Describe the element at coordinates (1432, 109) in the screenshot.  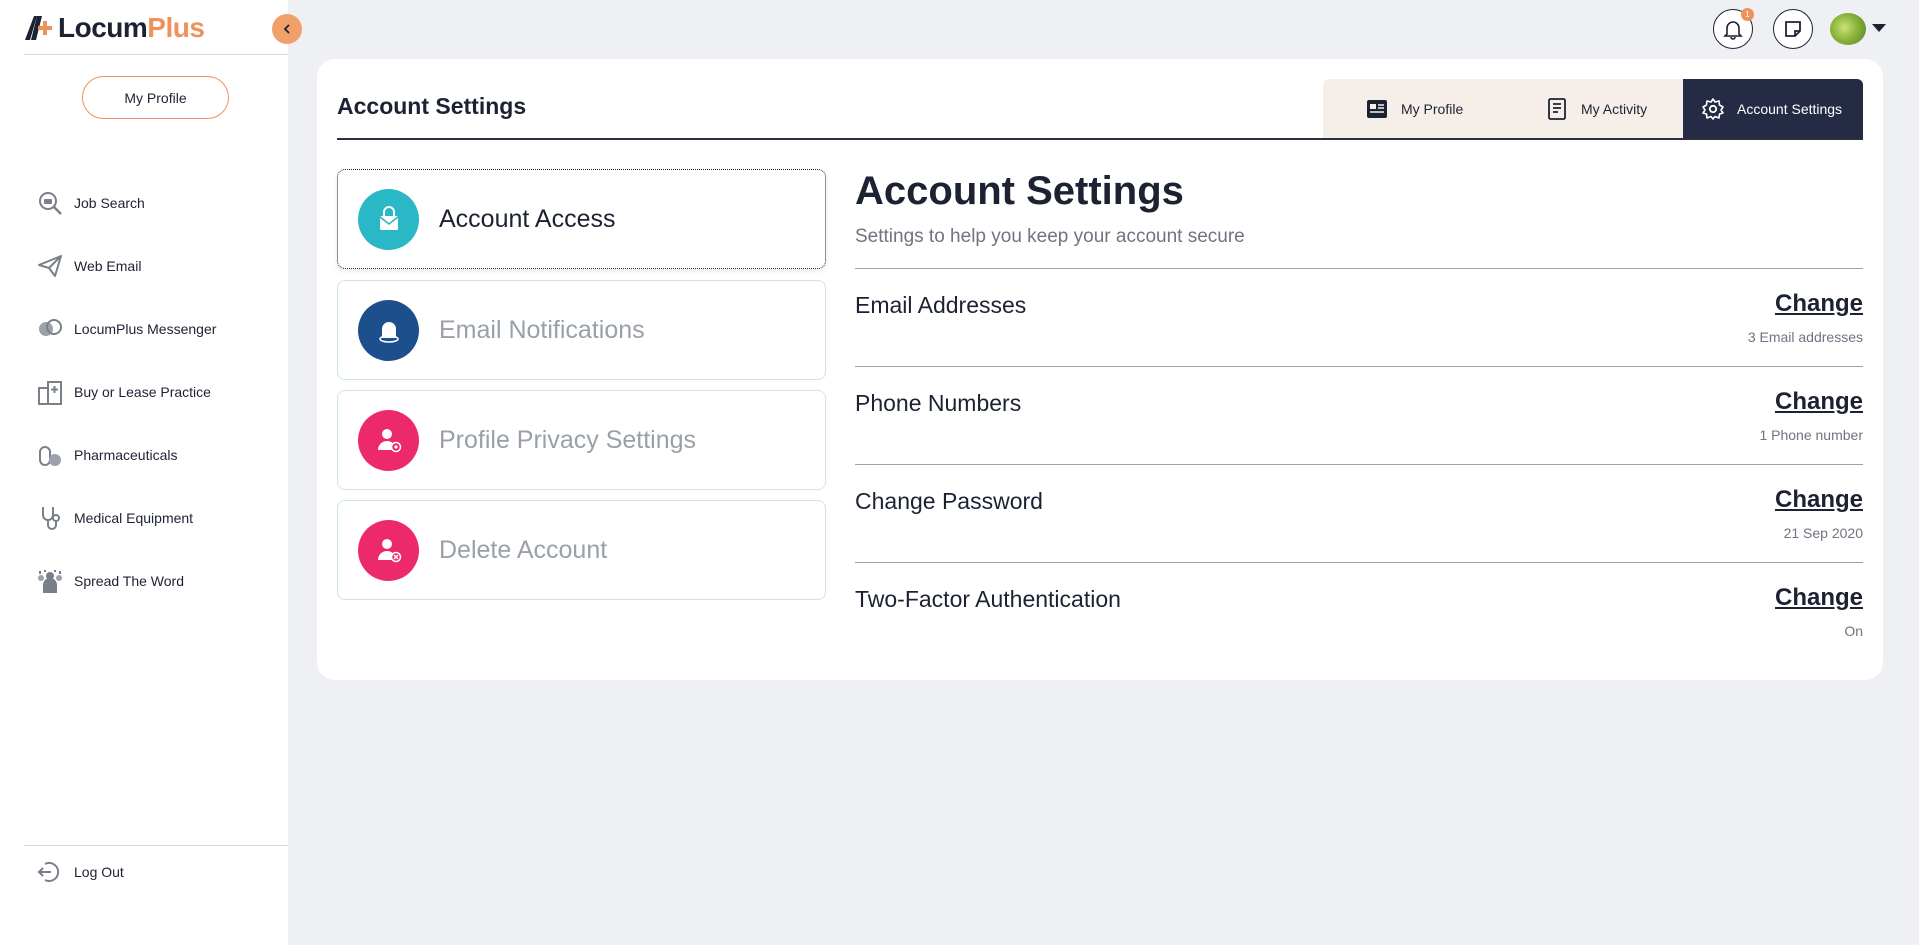
I see `tab-label: My Profile` at that location.